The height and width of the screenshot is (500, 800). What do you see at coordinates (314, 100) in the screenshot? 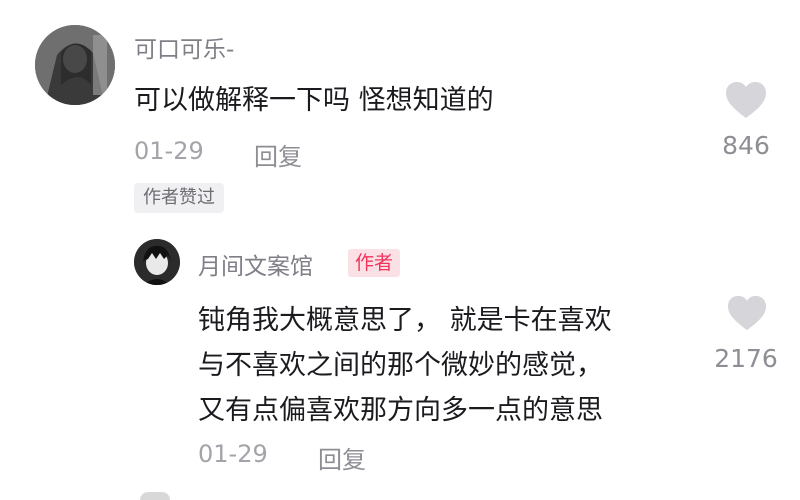
I see `comment-text: 可以做解释一下吗 怪想知道的` at bounding box center [314, 100].